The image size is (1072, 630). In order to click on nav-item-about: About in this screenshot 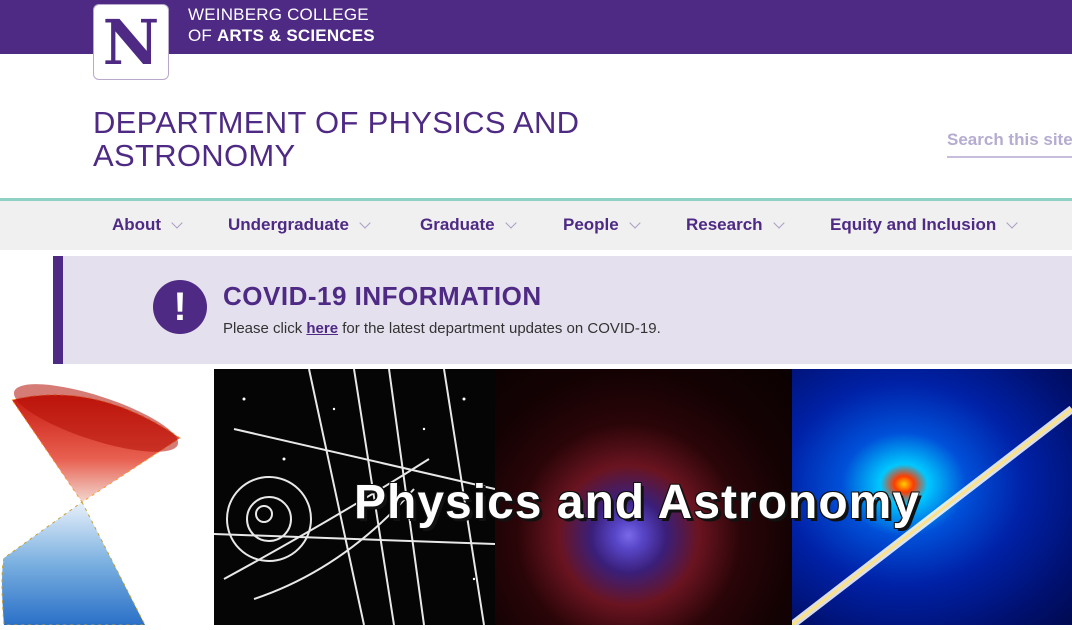, I will do `click(147, 225)`.